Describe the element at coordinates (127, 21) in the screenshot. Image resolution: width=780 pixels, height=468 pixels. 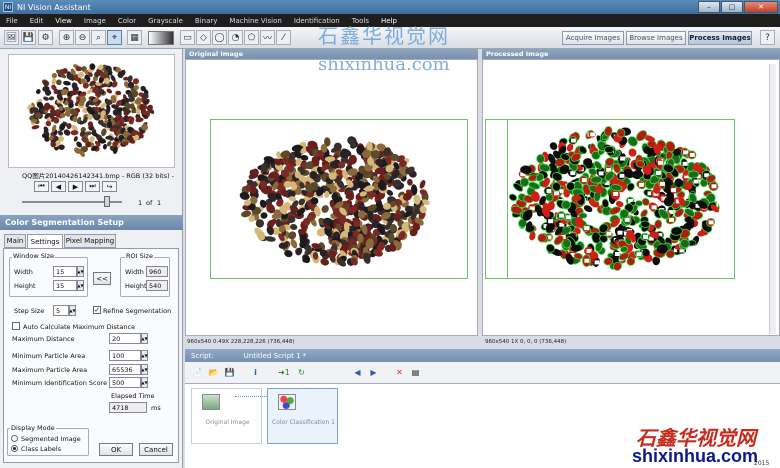
I see `menu-color: Color` at that location.